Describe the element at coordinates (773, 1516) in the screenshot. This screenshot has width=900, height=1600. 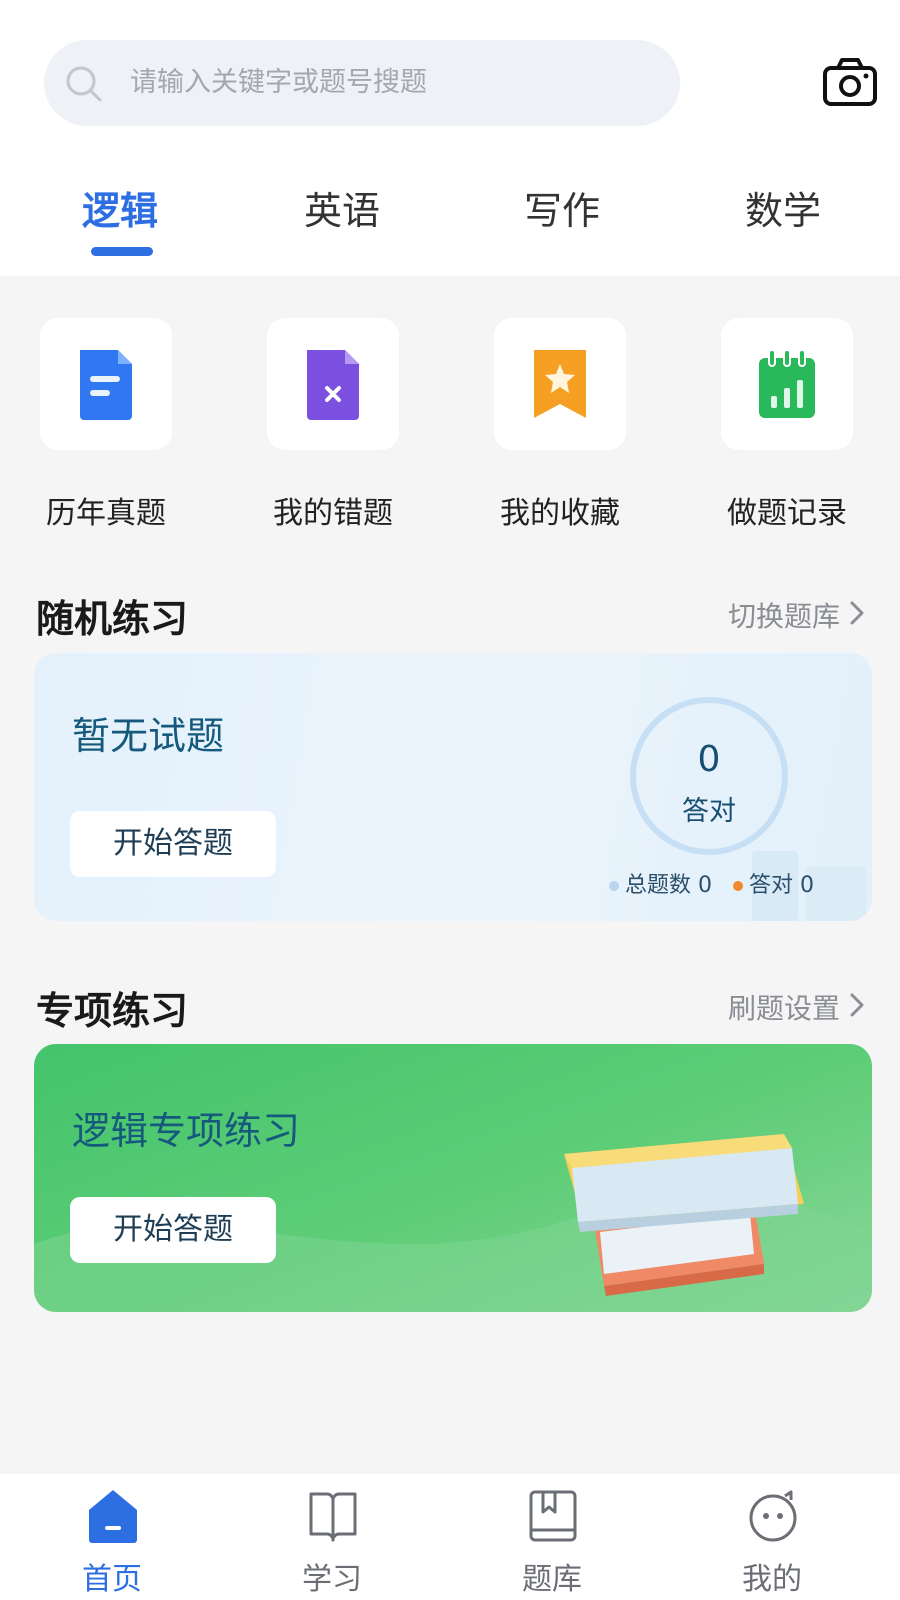
I see `profile-face-icon` at that location.